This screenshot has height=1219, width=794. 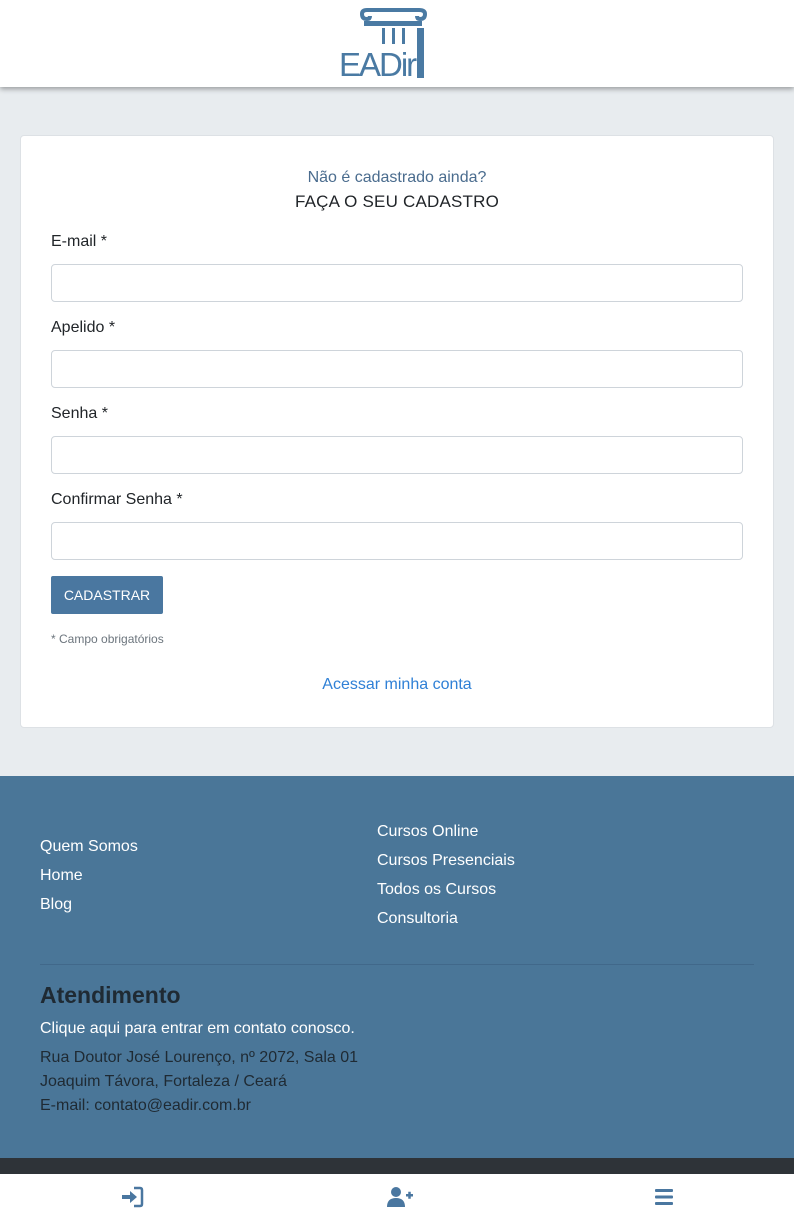 I want to click on column-capital-logo-icon: EADir, so click(x=383, y=45).